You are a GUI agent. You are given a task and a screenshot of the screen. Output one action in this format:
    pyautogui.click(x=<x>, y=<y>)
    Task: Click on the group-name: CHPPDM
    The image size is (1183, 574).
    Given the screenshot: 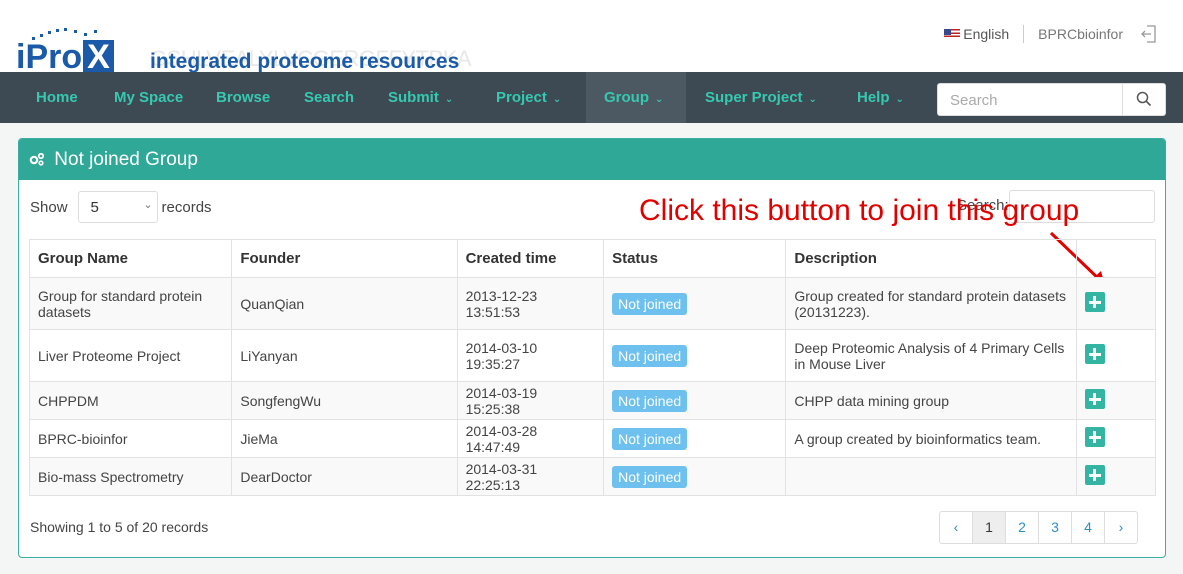 What is the action you would take?
    pyautogui.click(x=130, y=400)
    